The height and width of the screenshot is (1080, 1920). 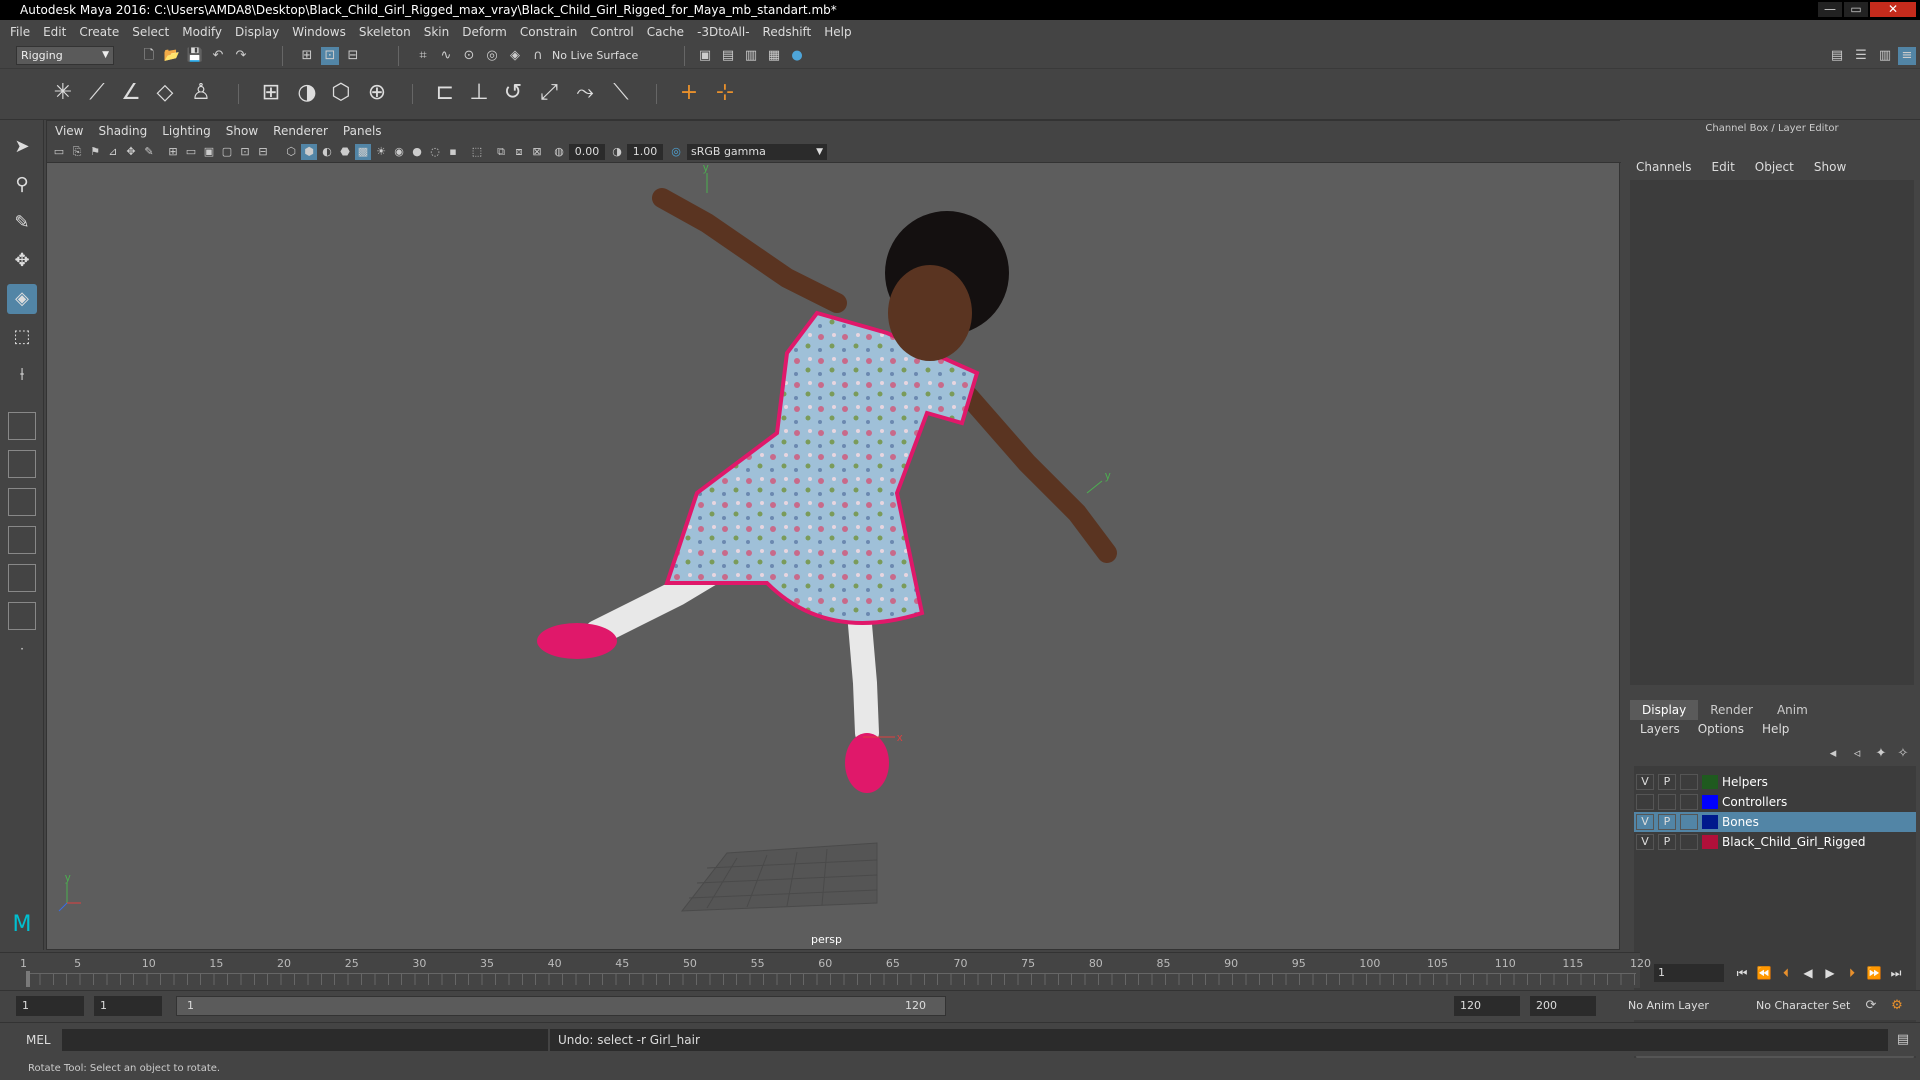 I want to click on camera-attributes-icon: ⎘, so click(x=77, y=152).